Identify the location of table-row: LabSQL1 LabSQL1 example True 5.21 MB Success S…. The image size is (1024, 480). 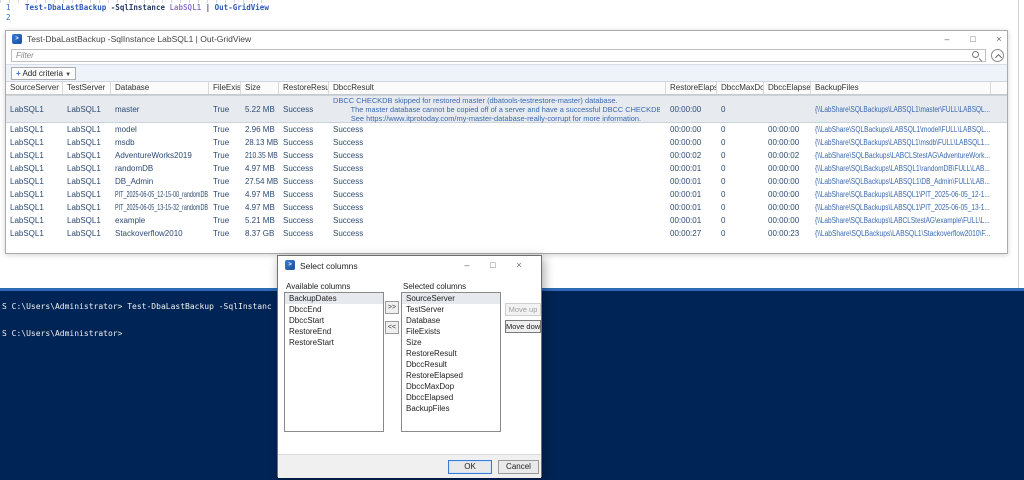
(506, 220).